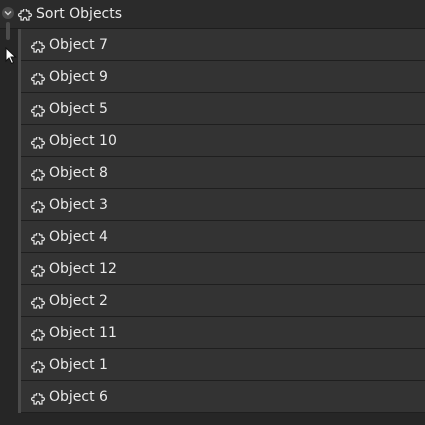  I want to click on tree-item-label: Object 5, so click(78, 109).